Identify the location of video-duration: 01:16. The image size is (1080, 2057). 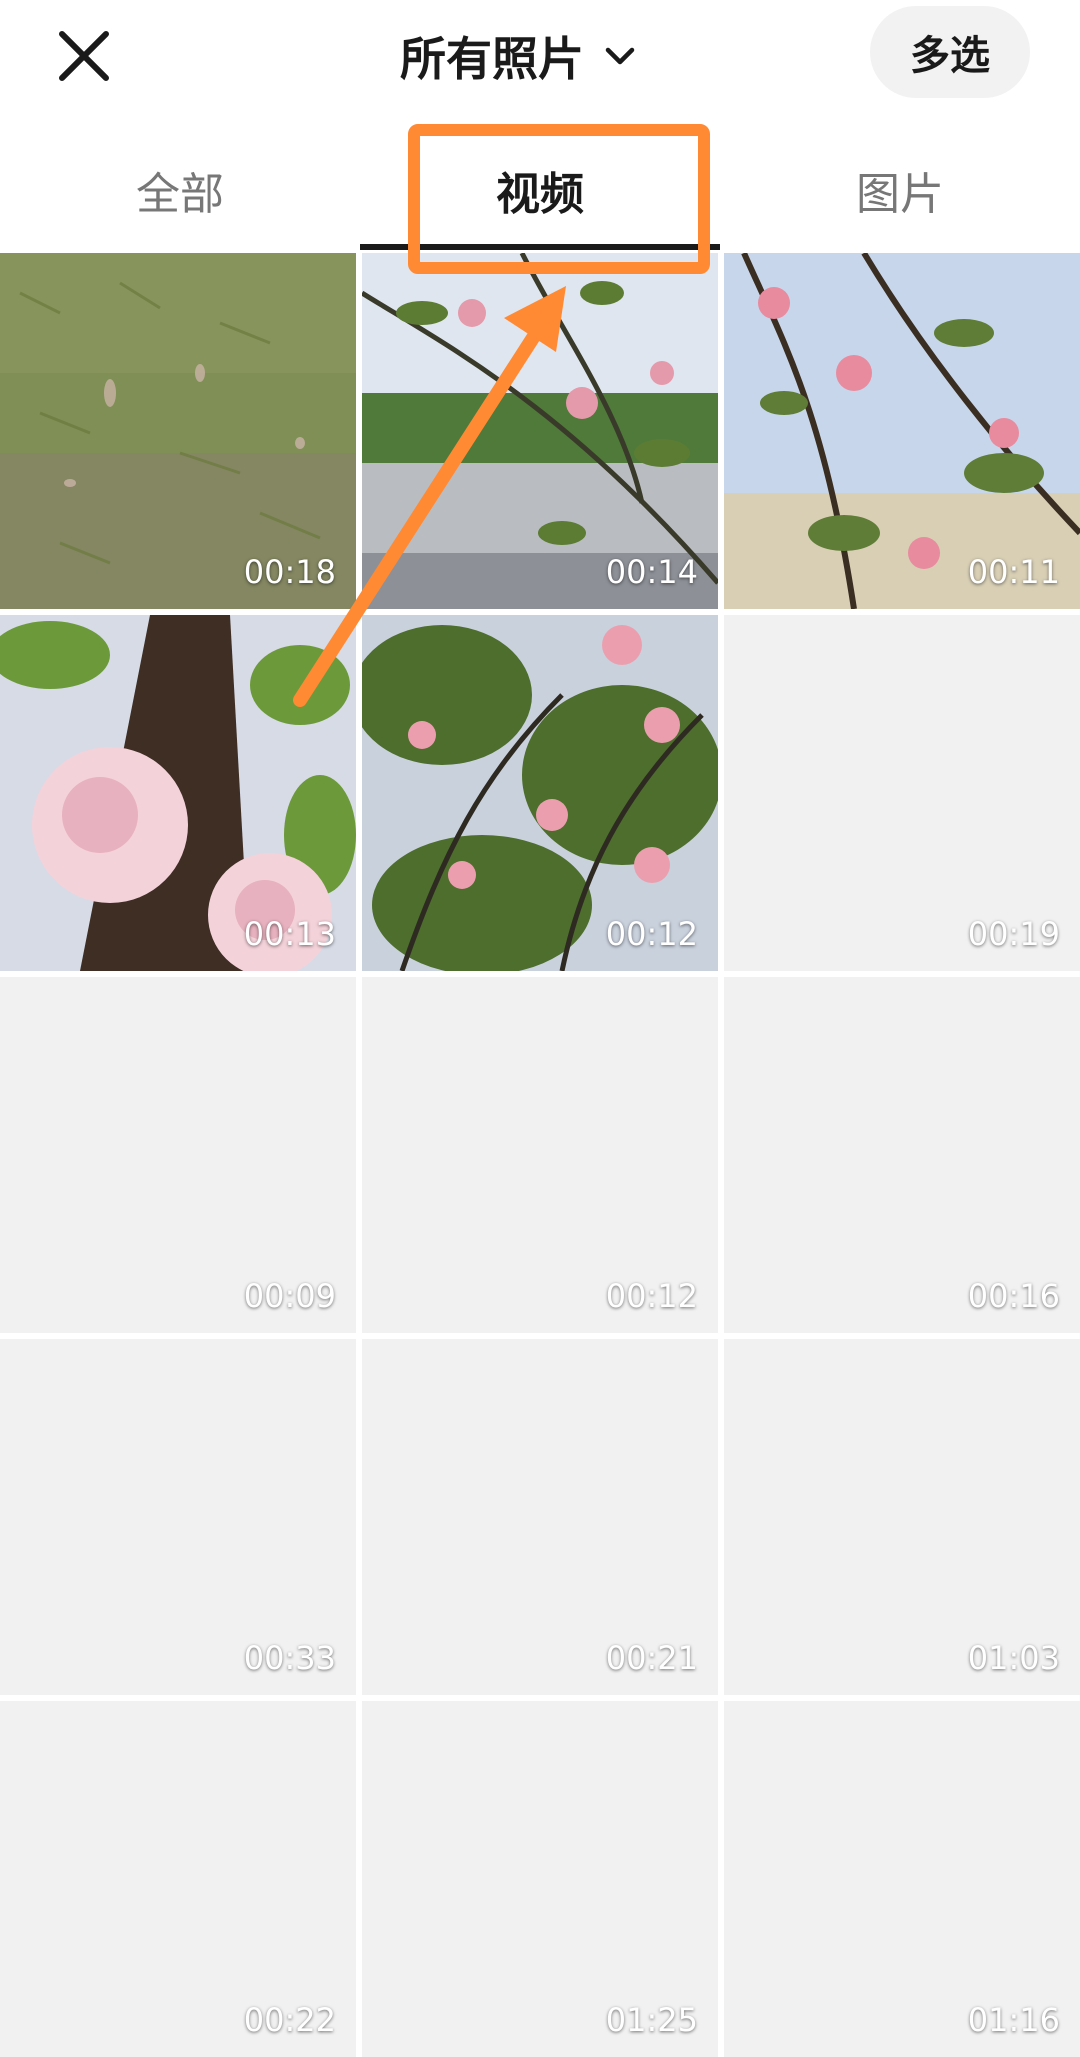
(1013, 2020).